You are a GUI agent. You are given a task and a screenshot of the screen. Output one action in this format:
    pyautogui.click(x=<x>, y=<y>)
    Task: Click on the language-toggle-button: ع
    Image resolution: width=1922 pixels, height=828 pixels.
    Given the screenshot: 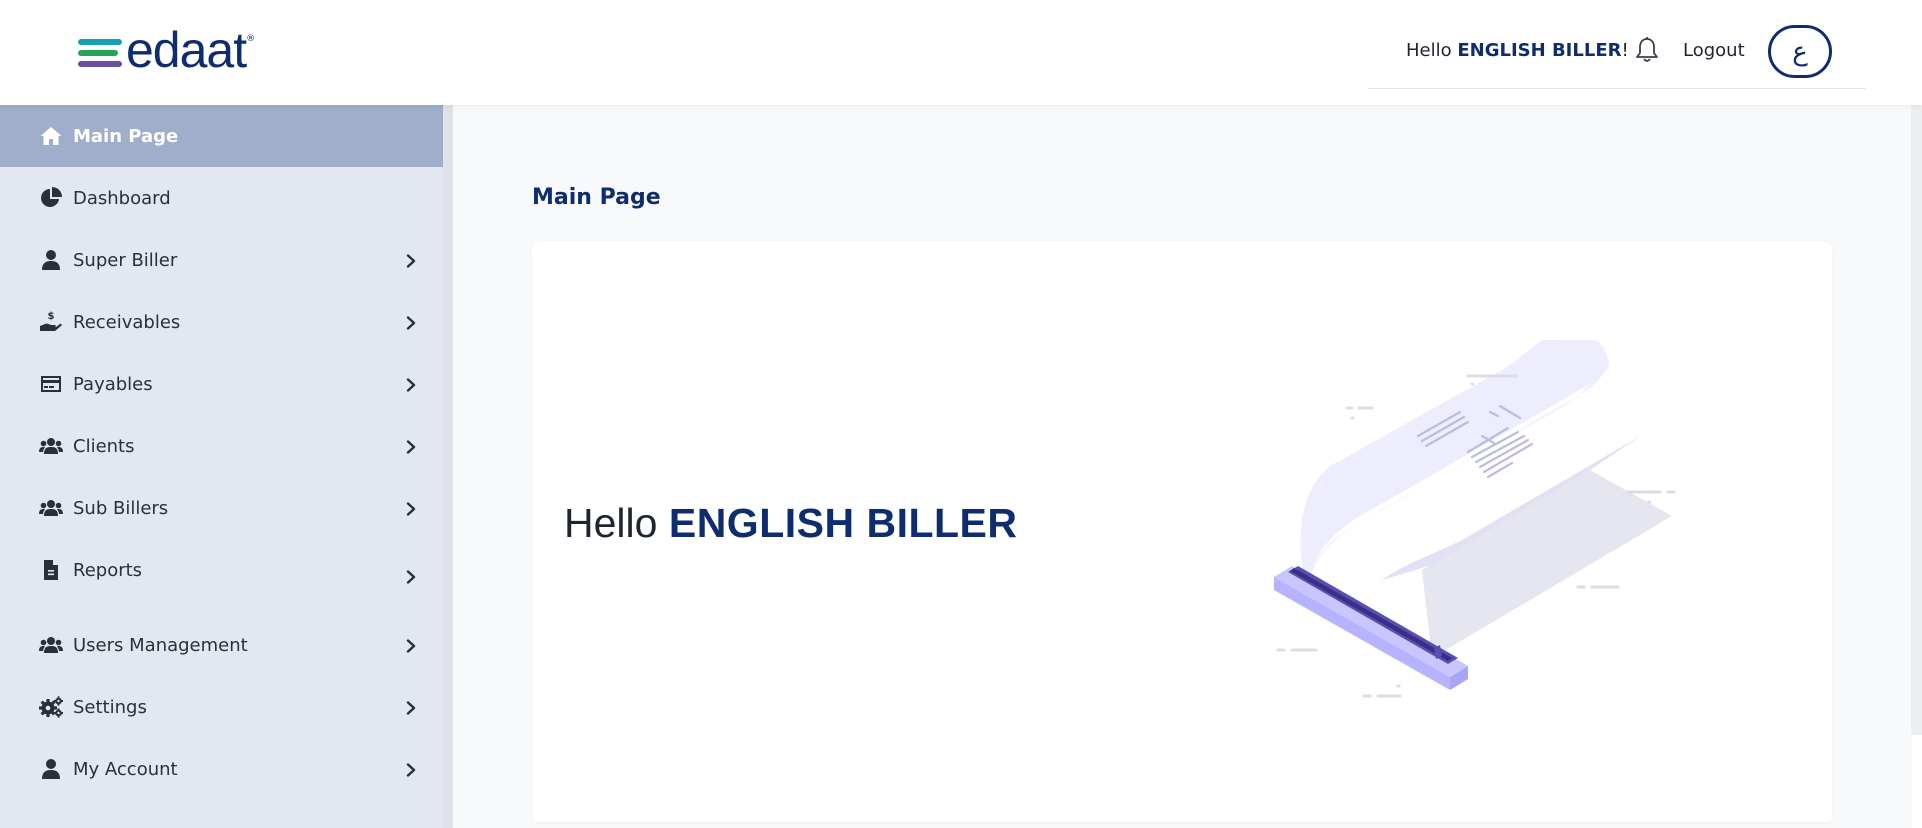 What is the action you would take?
    pyautogui.click(x=1800, y=51)
    